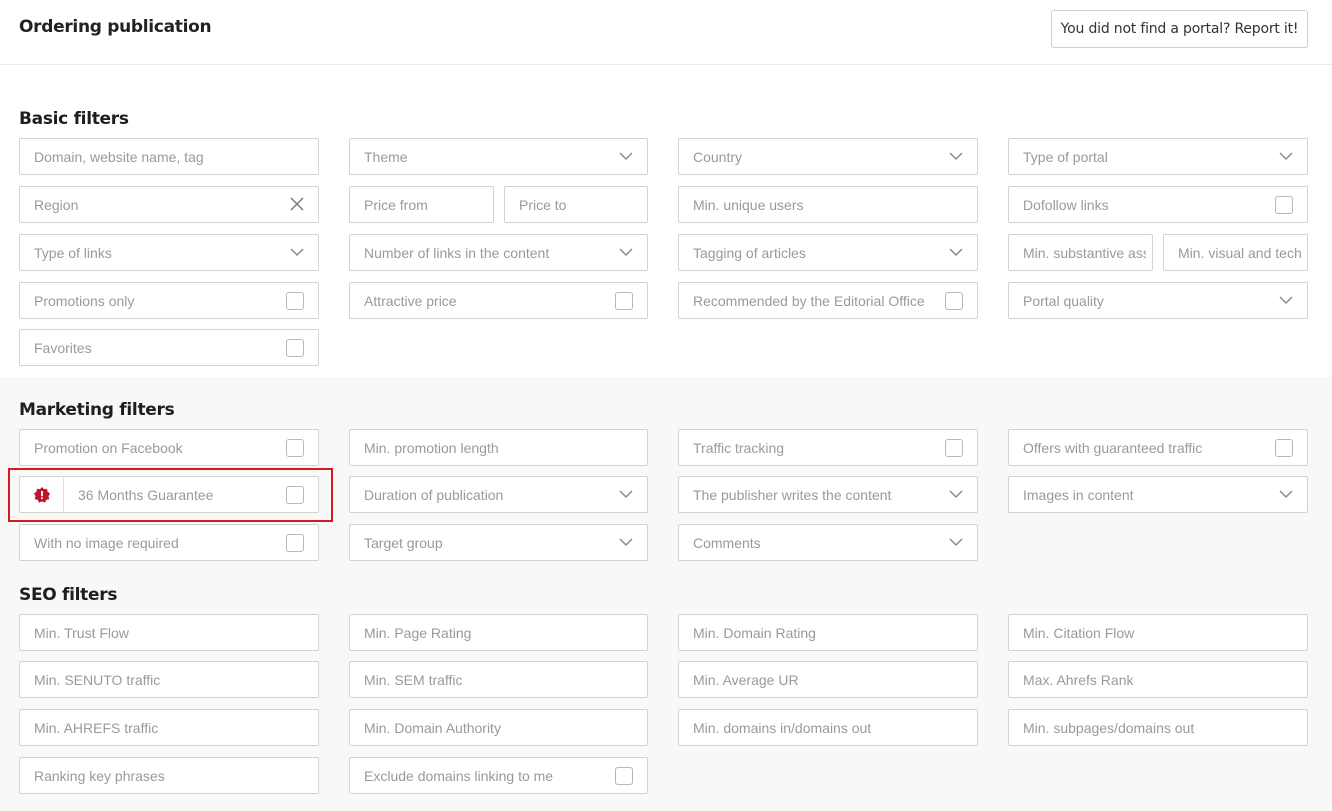 The height and width of the screenshot is (811, 1332). Describe the element at coordinates (748, 204) in the screenshot. I see `min-unique-users-placeholder: Min. unique users` at that location.